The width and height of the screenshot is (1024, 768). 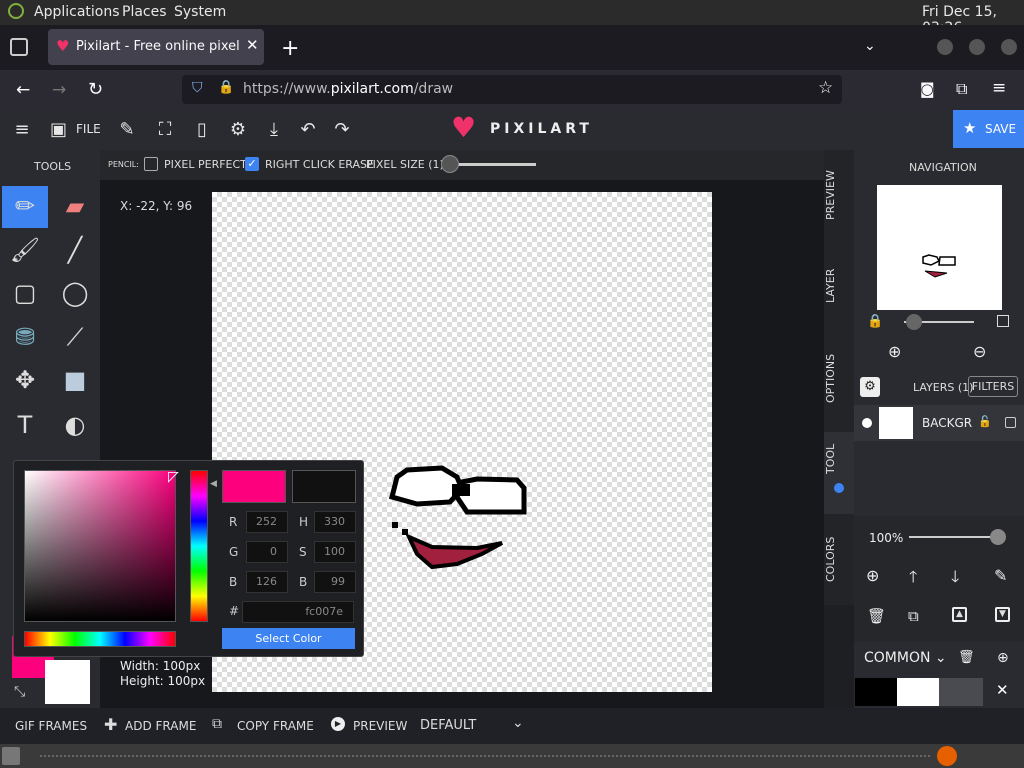 I want to click on undo-icon: ↶, so click(x=308, y=130).